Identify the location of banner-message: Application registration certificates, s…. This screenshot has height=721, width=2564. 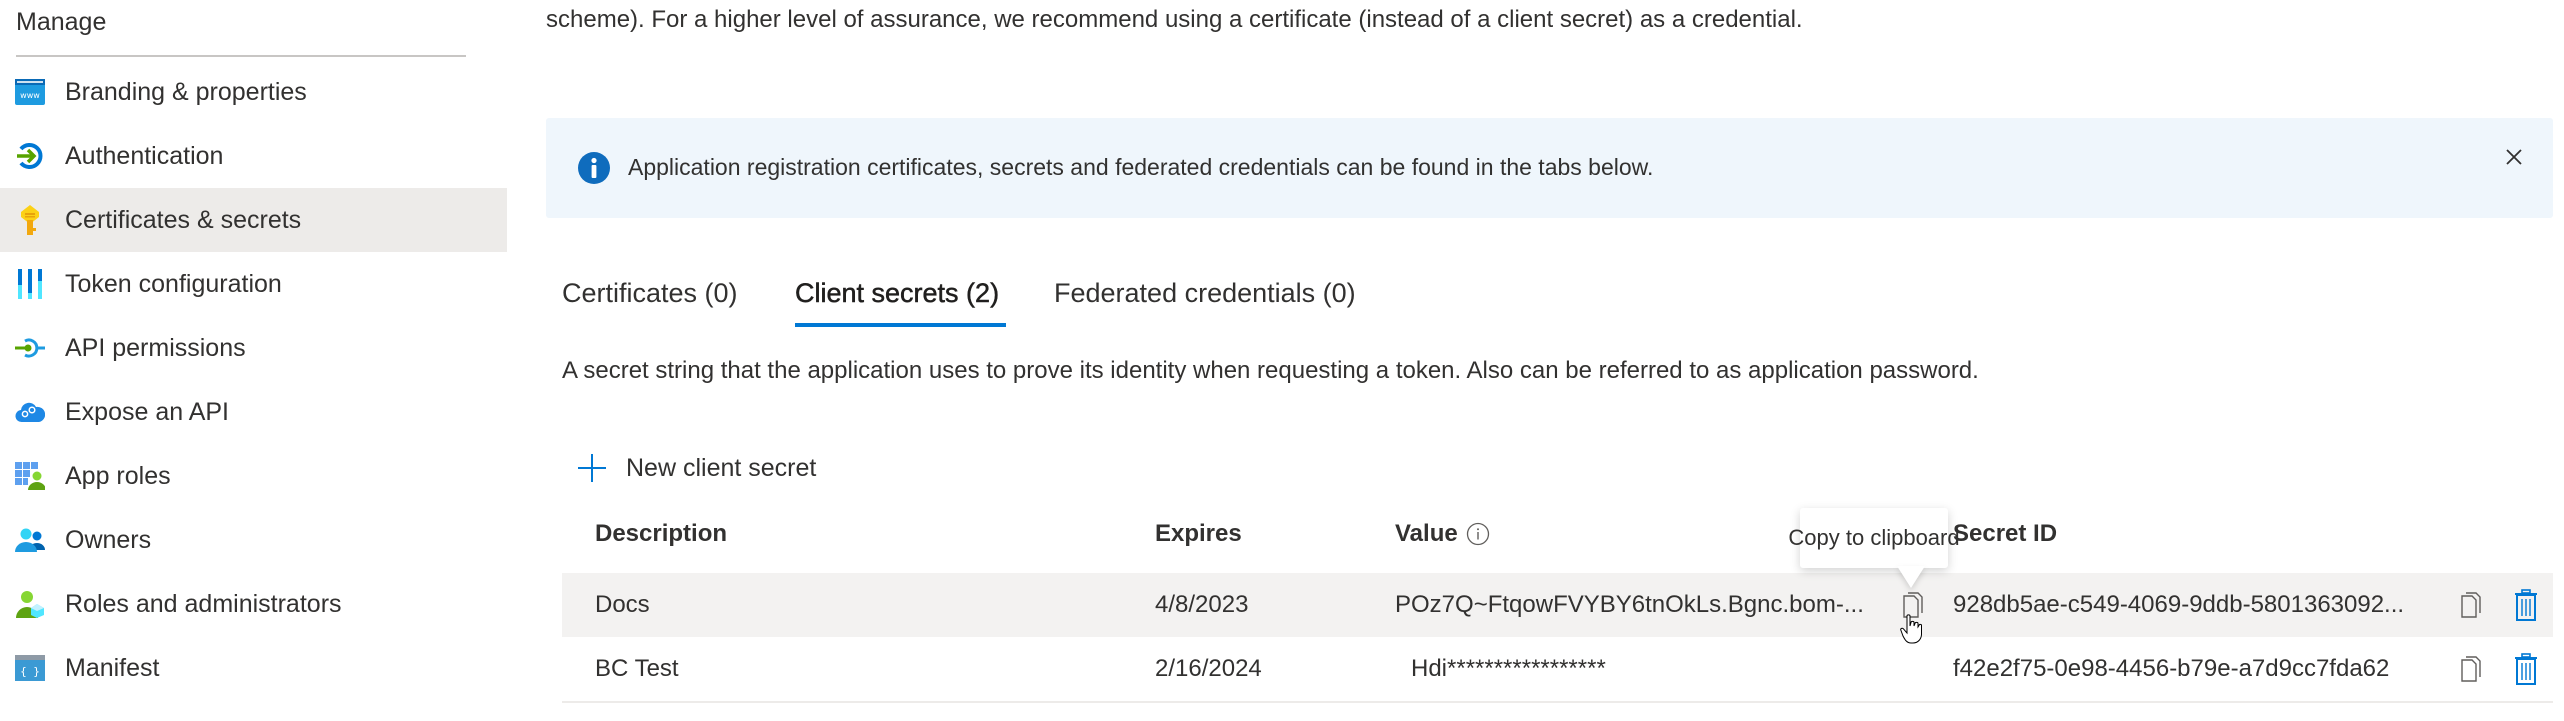
(1141, 167).